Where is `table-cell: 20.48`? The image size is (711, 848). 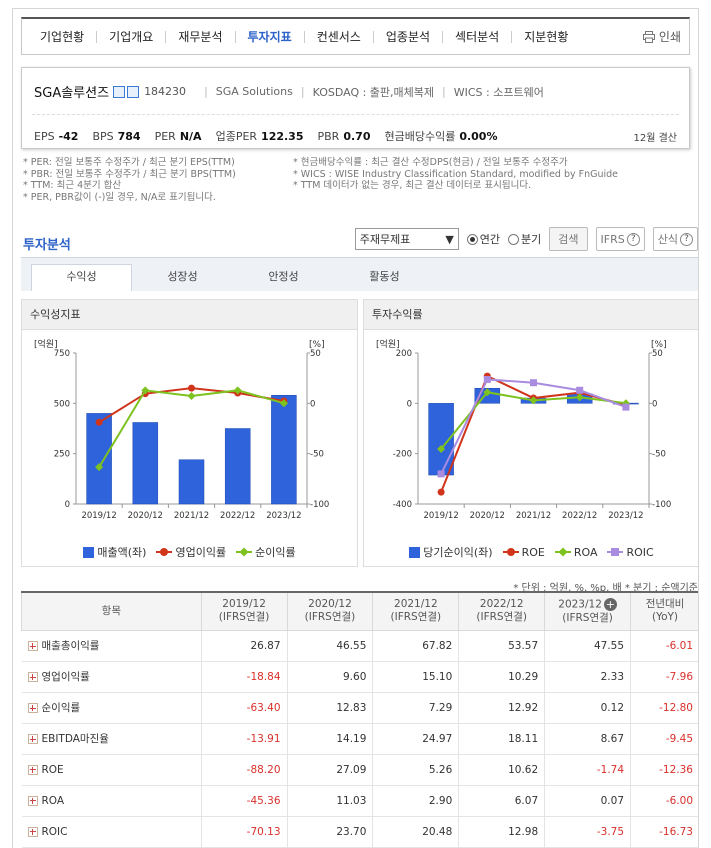
table-cell: 20.48 is located at coordinates (416, 832).